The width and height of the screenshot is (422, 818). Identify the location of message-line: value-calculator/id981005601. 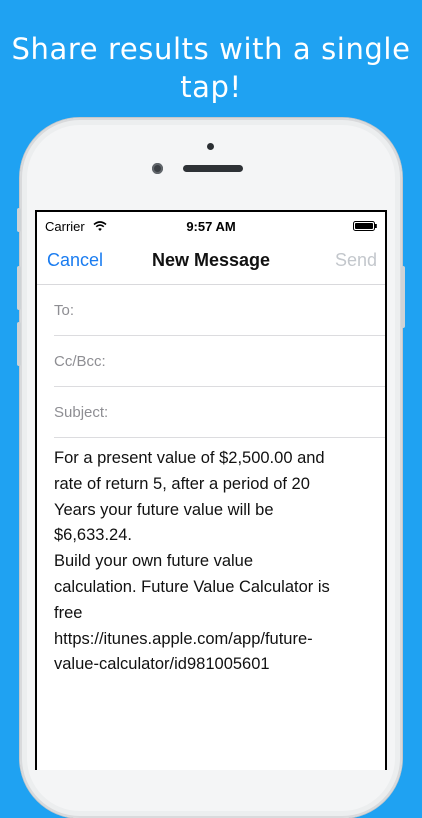
(162, 664).